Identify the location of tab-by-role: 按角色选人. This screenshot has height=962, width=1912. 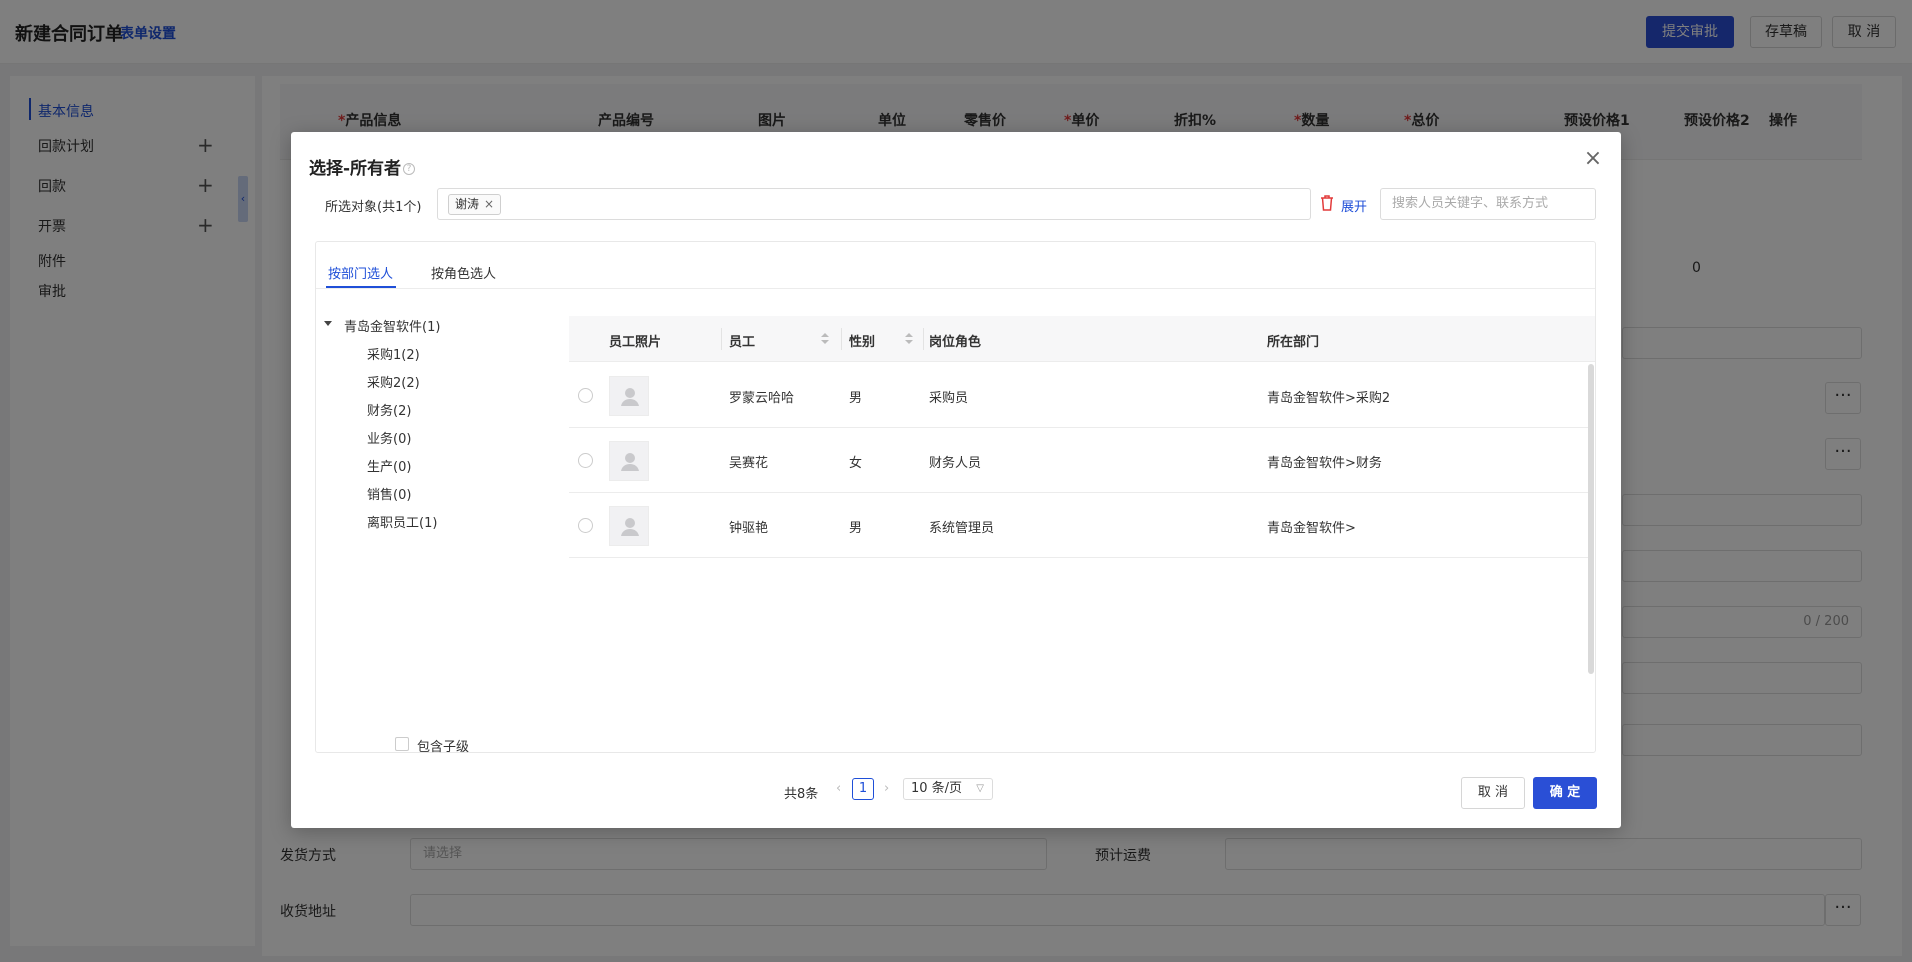
(463, 272).